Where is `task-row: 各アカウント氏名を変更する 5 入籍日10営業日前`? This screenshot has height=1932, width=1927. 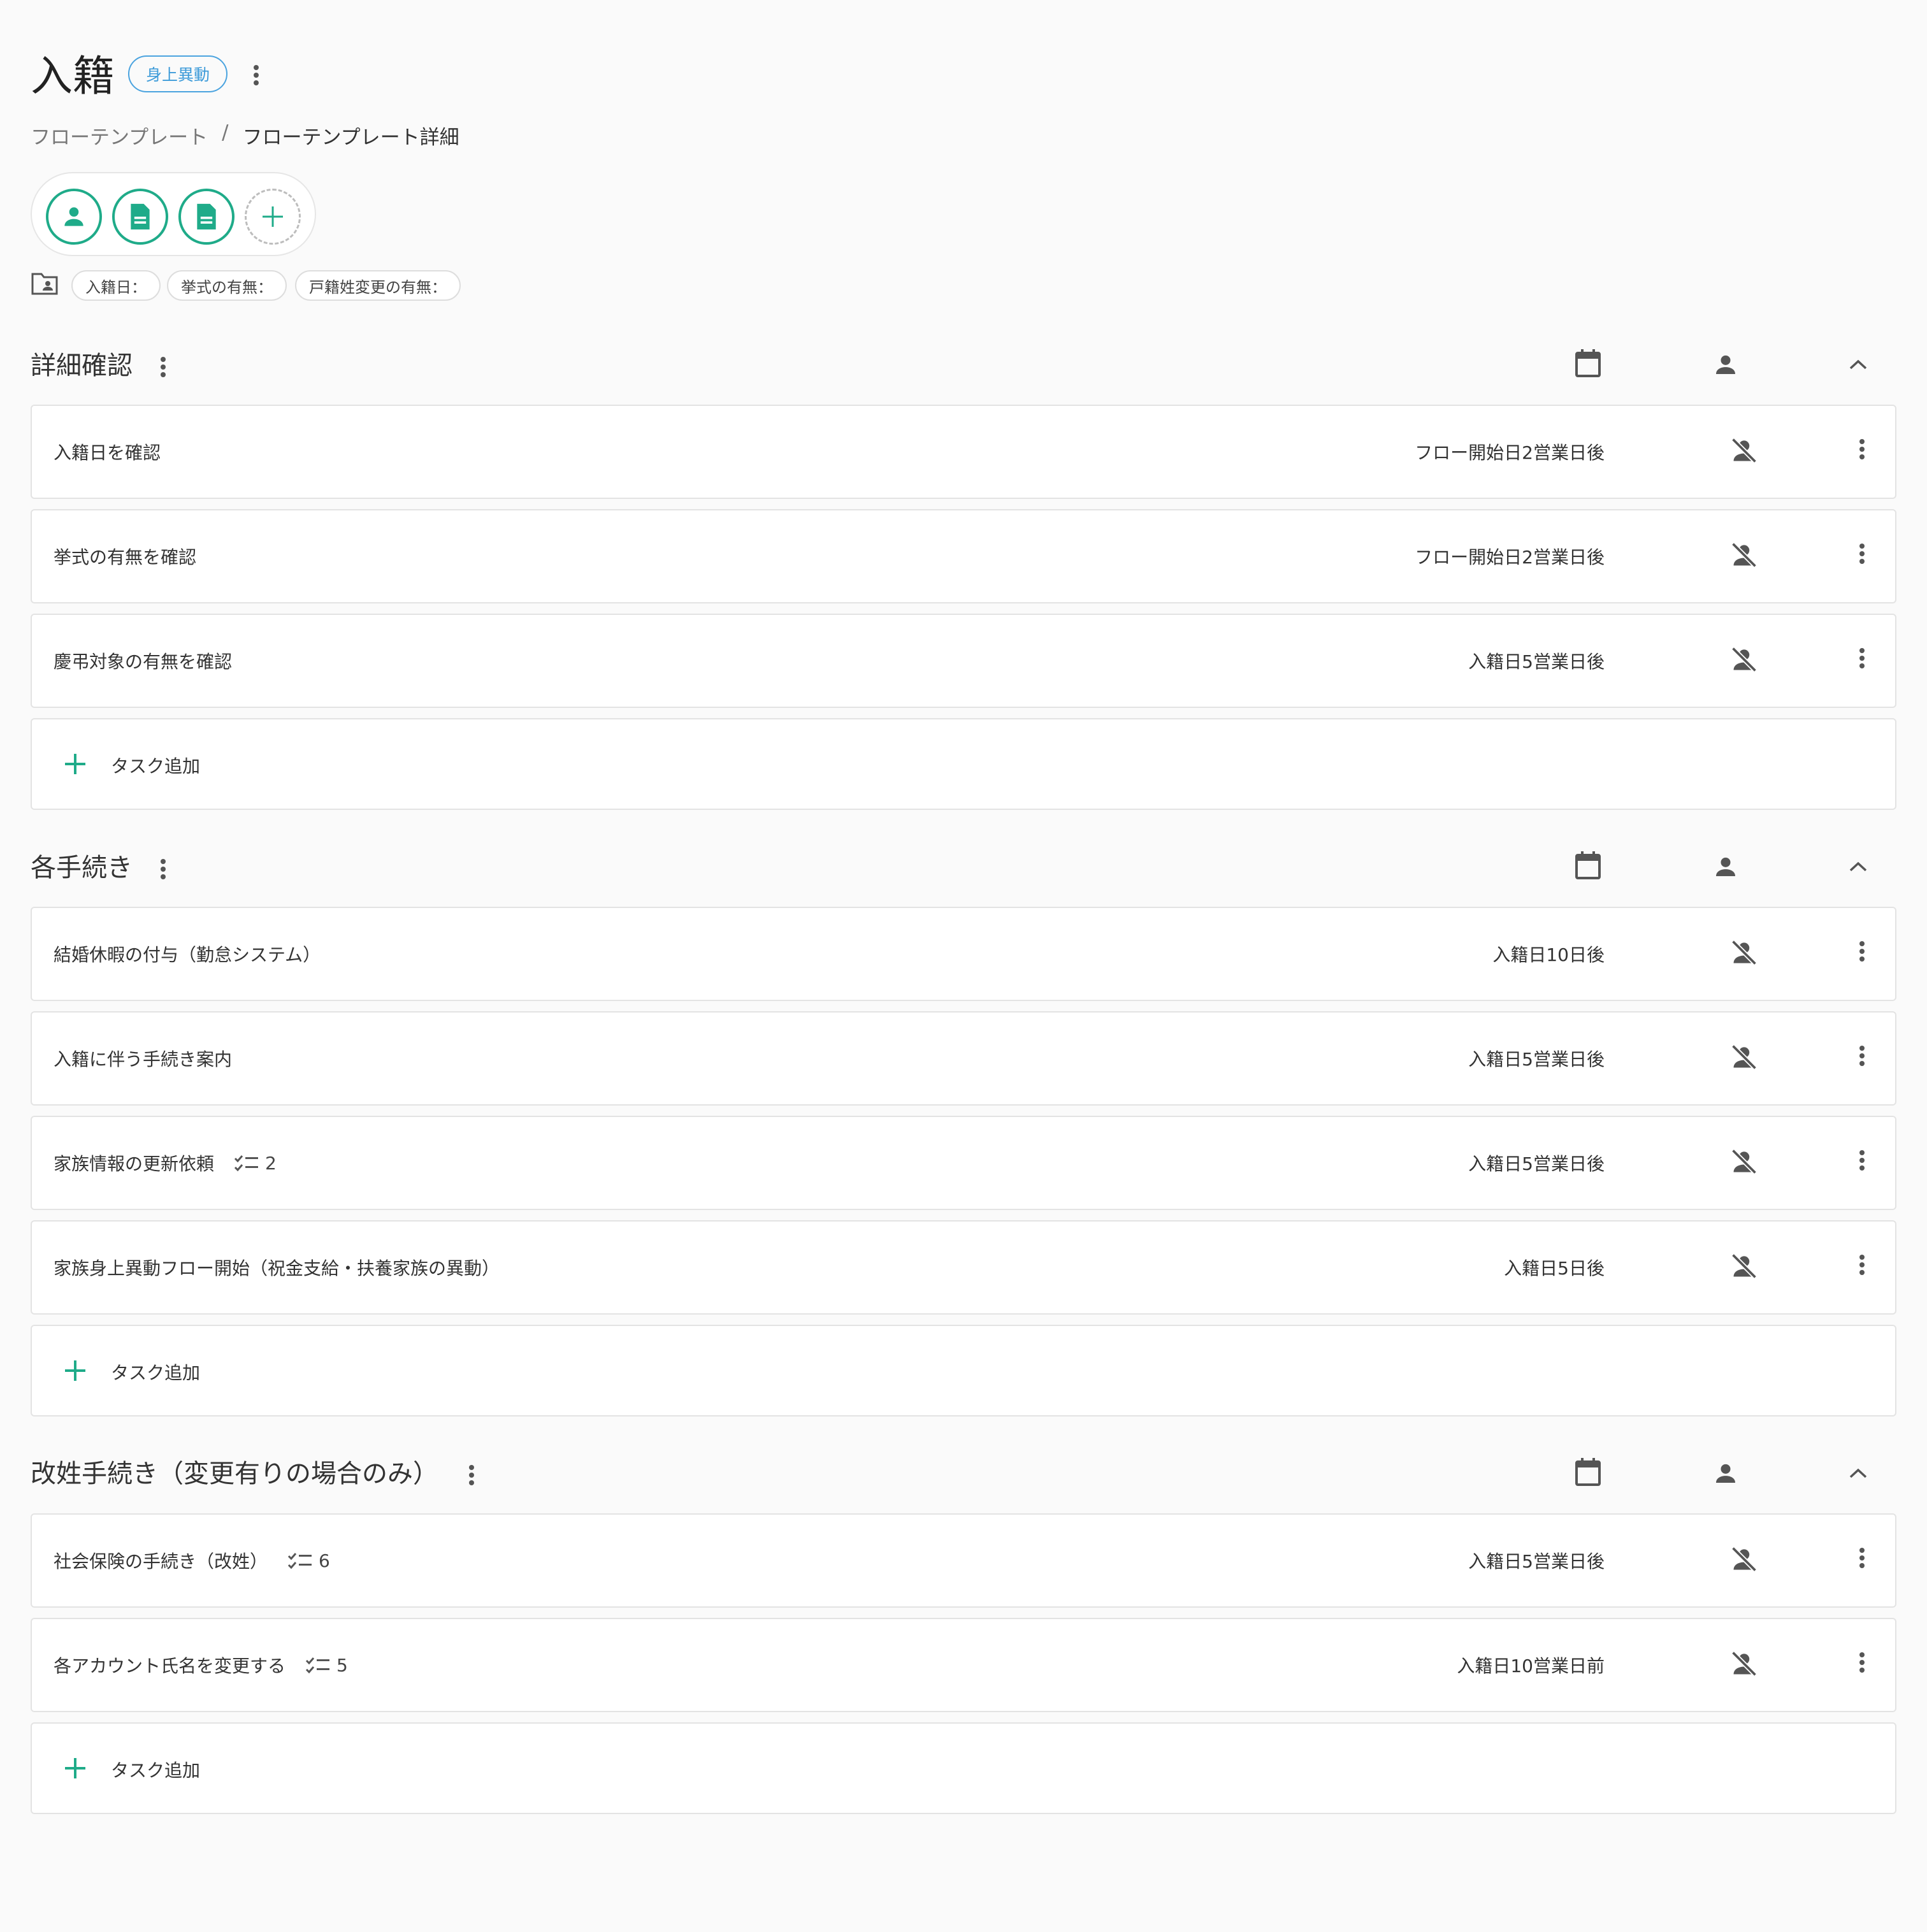 task-row: 各アカウント氏名を変更する 5 入籍日10営業日前 is located at coordinates (963, 1665).